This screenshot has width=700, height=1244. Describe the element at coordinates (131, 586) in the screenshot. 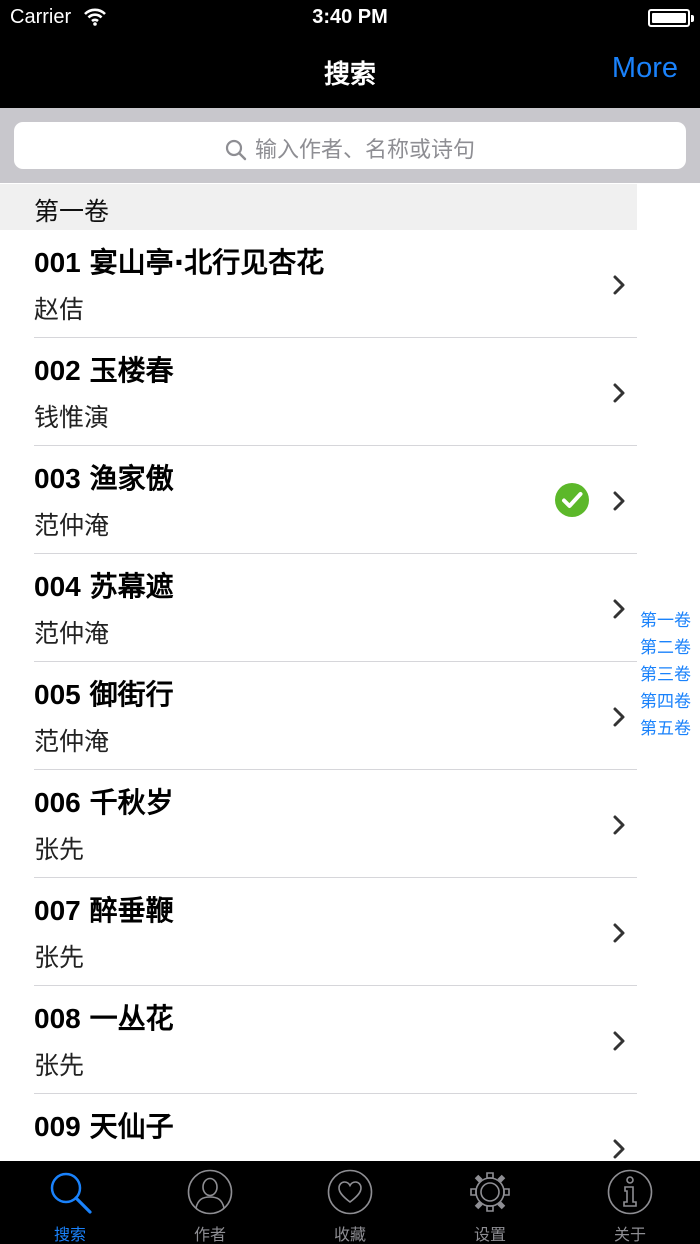

I see `poem-name: 苏幕遮` at that location.